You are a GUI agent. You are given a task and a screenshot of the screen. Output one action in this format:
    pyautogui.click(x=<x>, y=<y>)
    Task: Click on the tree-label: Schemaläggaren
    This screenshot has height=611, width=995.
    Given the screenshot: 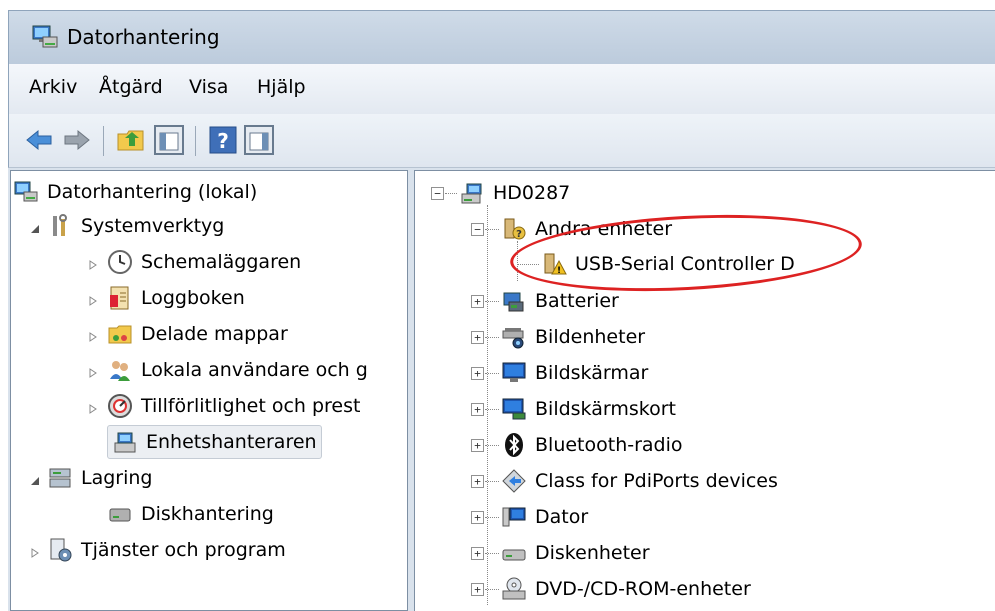 What is the action you would take?
    pyautogui.click(x=221, y=262)
    